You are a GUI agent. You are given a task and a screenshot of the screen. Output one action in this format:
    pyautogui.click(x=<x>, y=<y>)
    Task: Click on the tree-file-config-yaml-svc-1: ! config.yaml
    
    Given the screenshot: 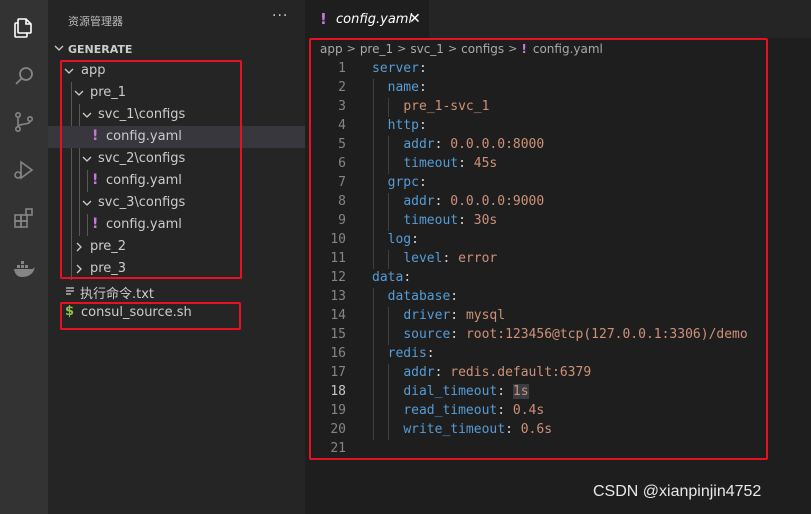 What is the action you would take?
    pyautogui.click(x=176, y=137)
    